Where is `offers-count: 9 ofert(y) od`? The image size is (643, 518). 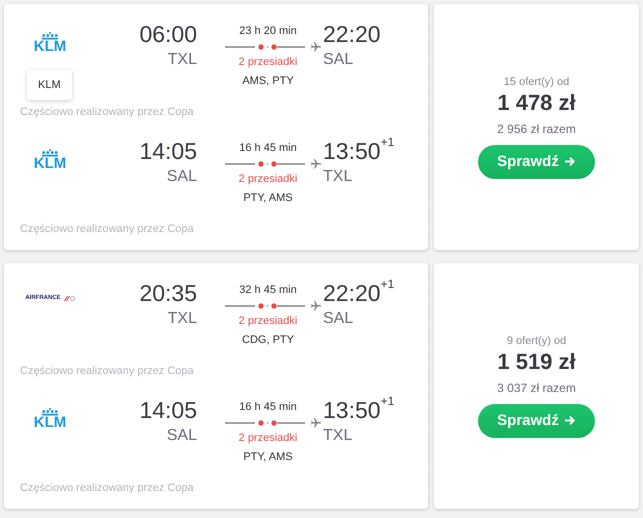
offers-count: 9 ofert(y) od is located at coordinates (536, 340).